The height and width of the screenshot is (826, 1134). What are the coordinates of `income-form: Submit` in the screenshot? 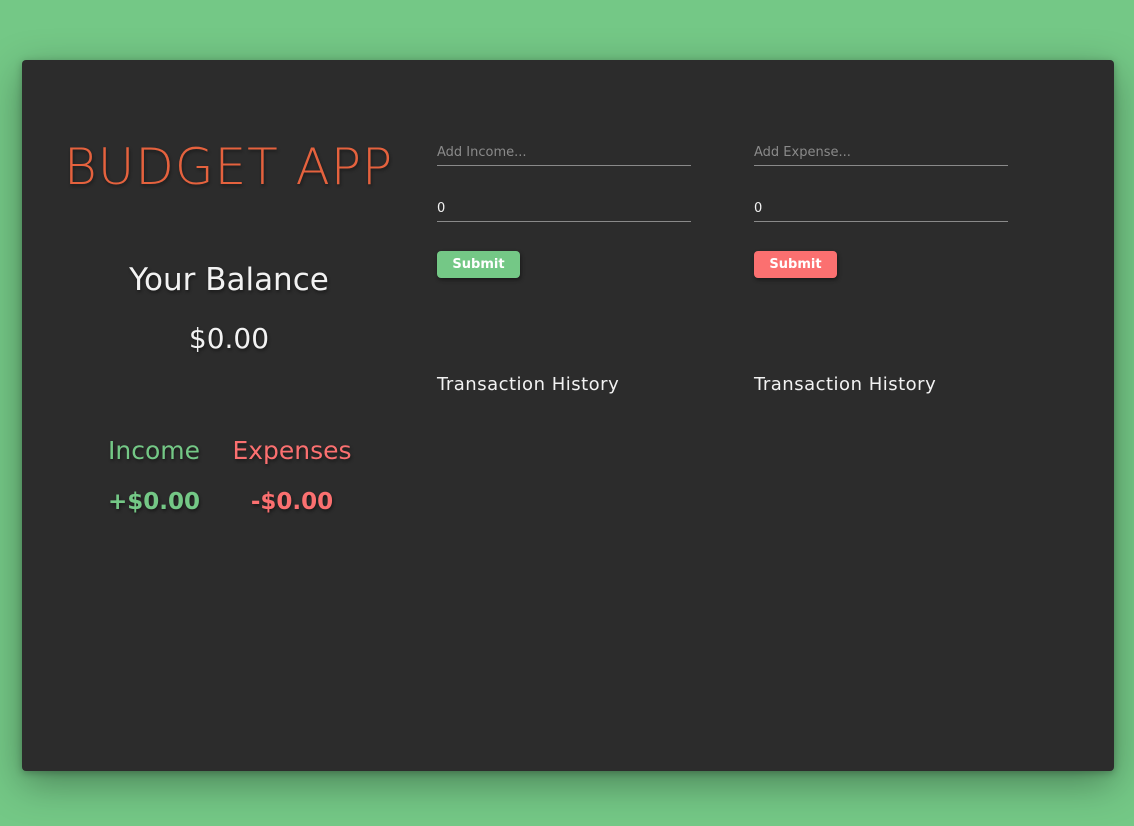 It's located at (564, 204).